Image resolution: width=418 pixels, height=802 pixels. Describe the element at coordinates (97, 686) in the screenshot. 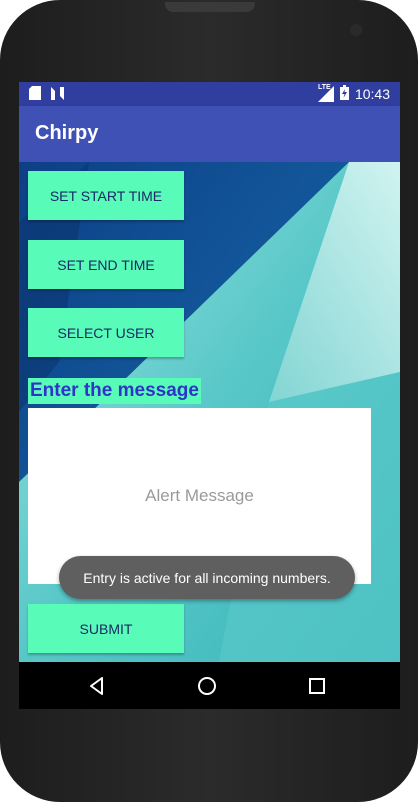

I see `back-icon` at that location.